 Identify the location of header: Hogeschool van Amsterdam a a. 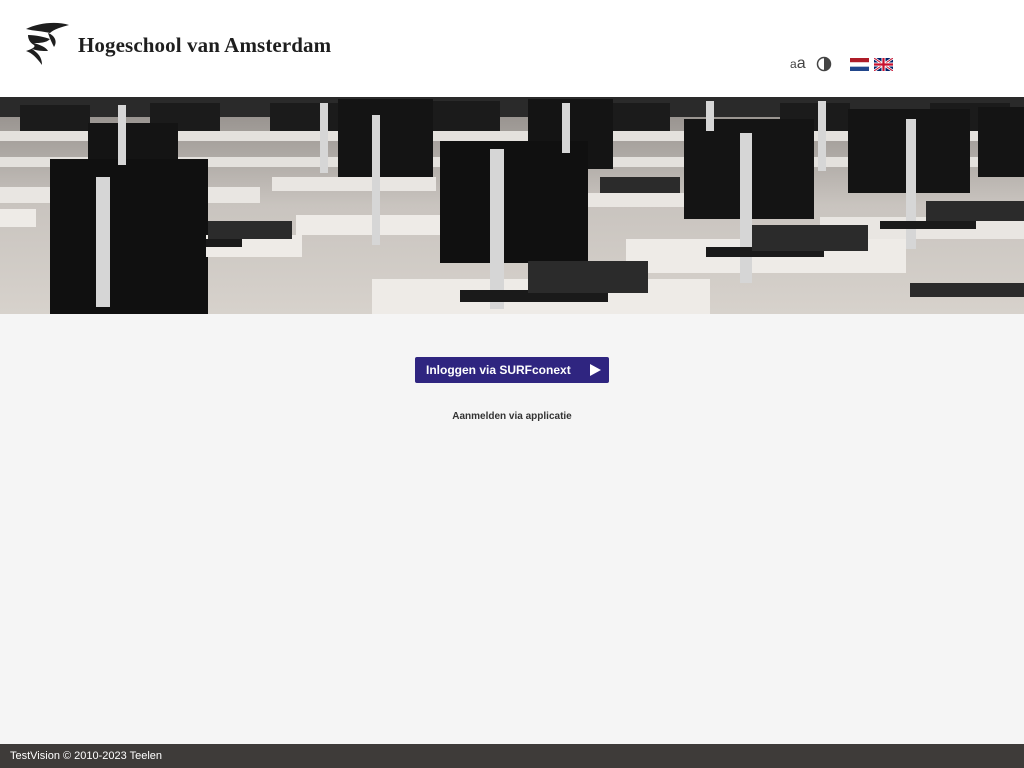
(512, 48).